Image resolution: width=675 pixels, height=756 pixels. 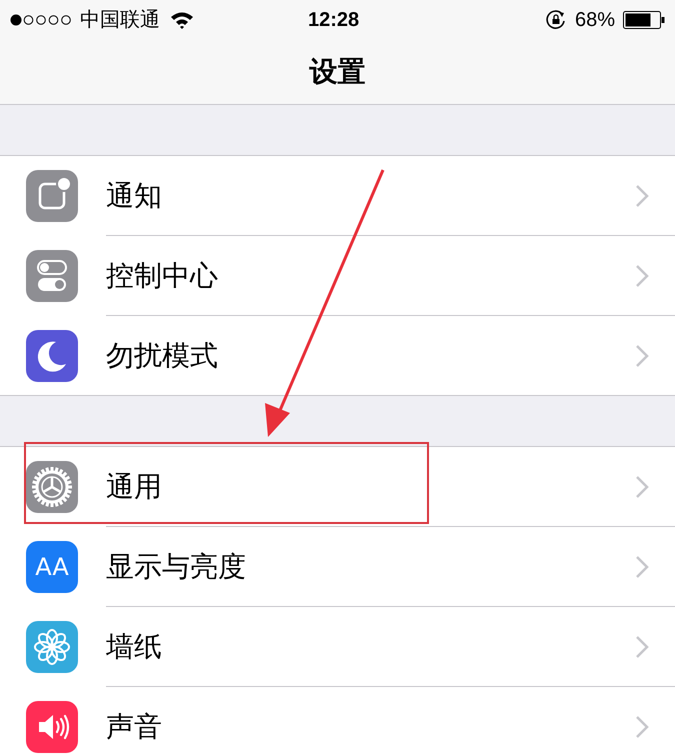 I want to click on page-title: 设置, so click(x=338, y=72).